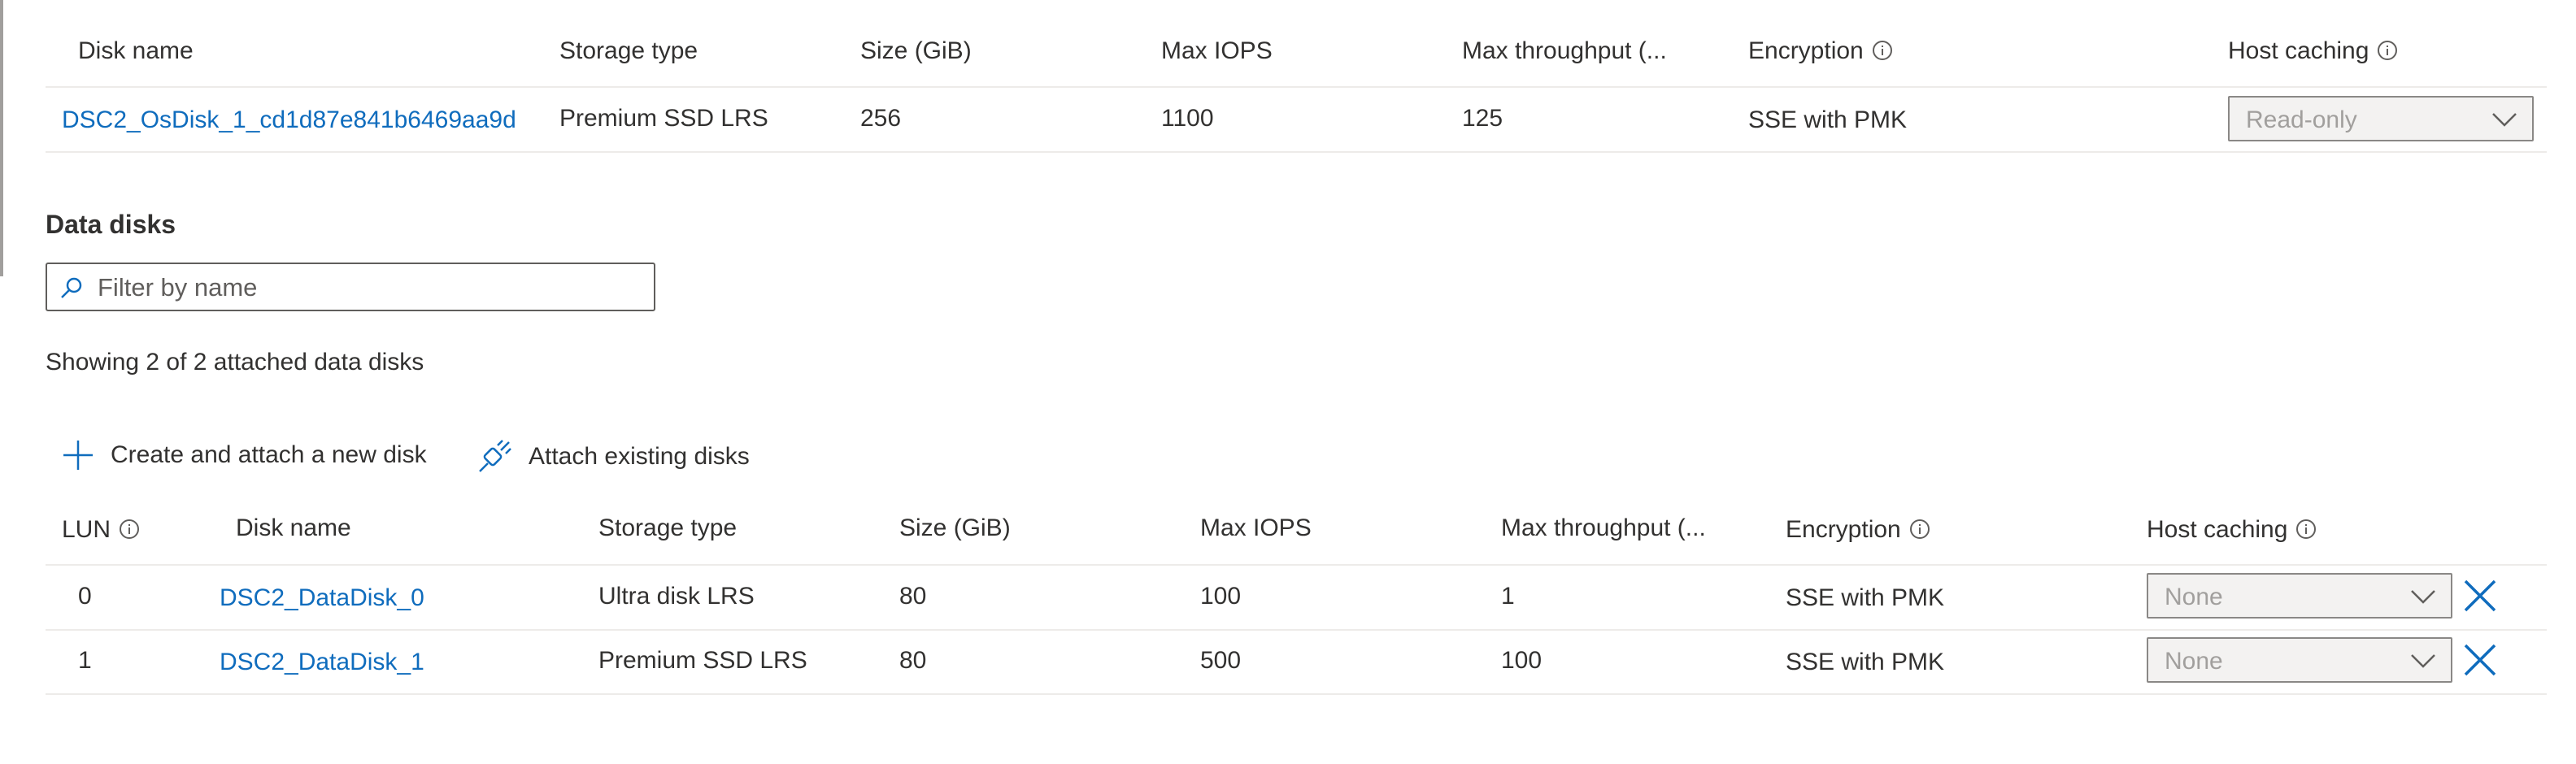 The image size is (2576, 764). Describe the element at coordinates (370, 288) in the screenshot. I see `filter-by-name-input` at that location.